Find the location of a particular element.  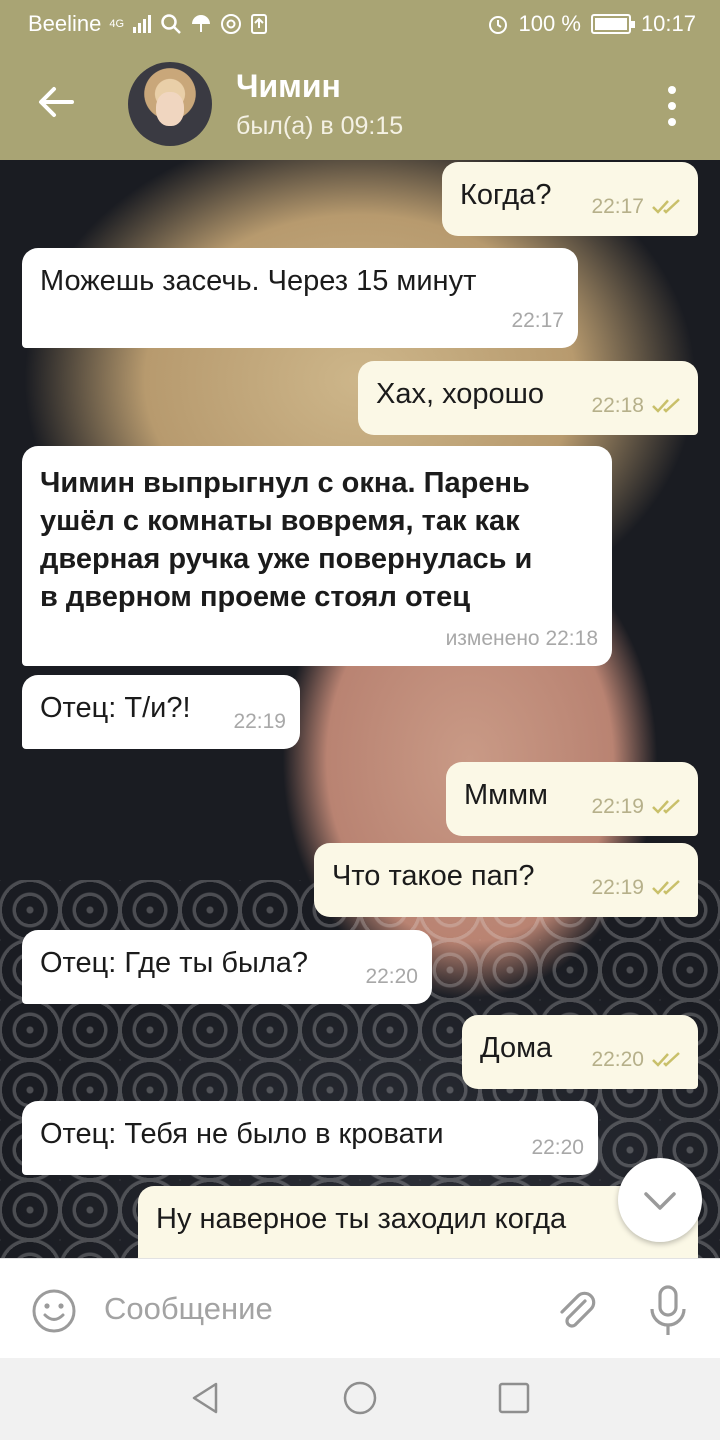

back-button is located at coordinates (56, 102).